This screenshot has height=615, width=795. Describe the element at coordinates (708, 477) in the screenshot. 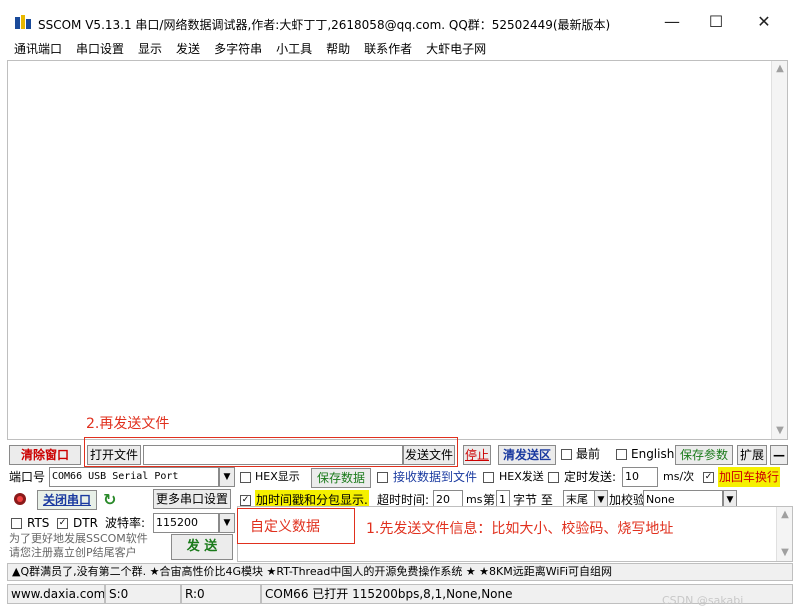

I see `append-newline-checkbox: ✓` at that location.